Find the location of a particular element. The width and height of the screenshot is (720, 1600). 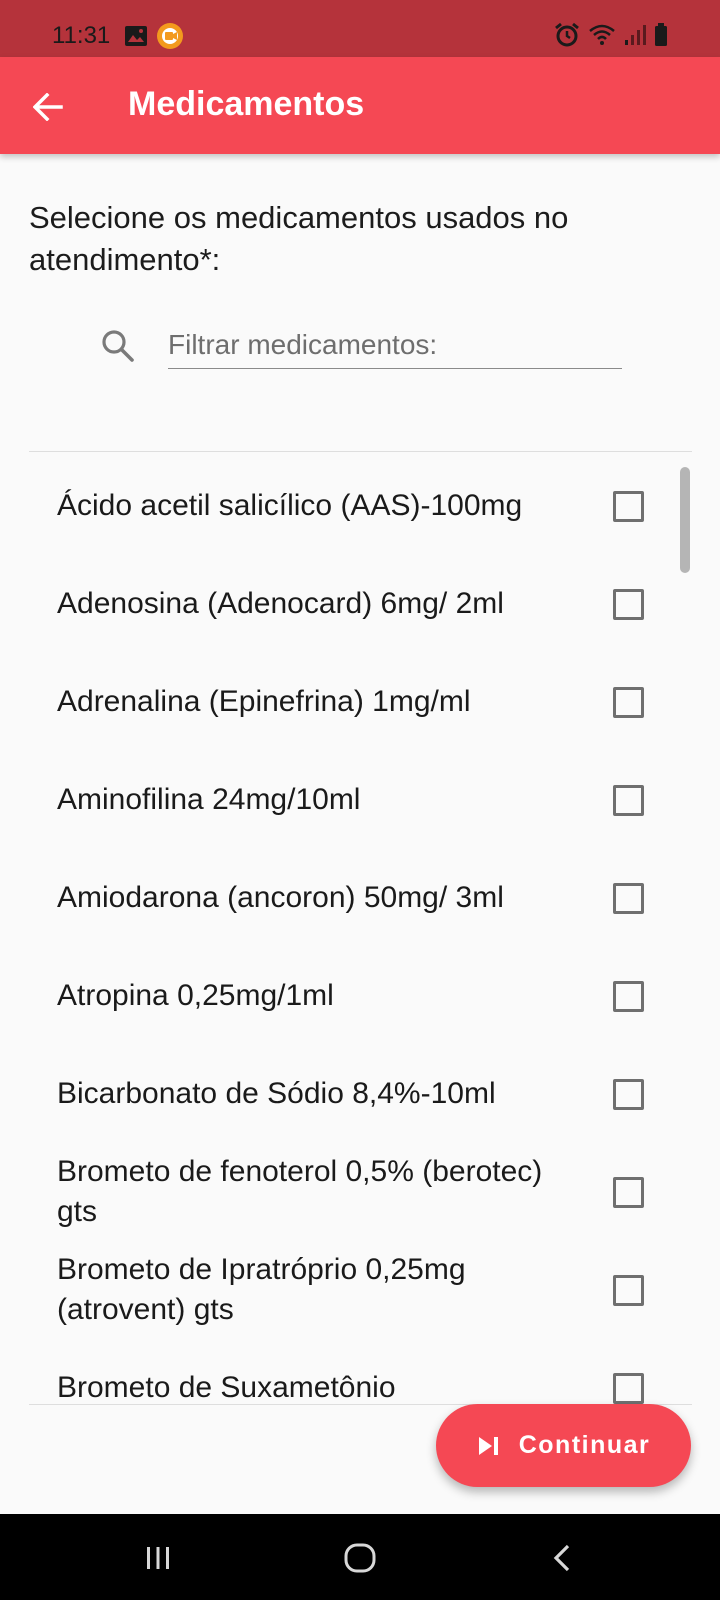

search-icon is located at coordinates (118, 346).